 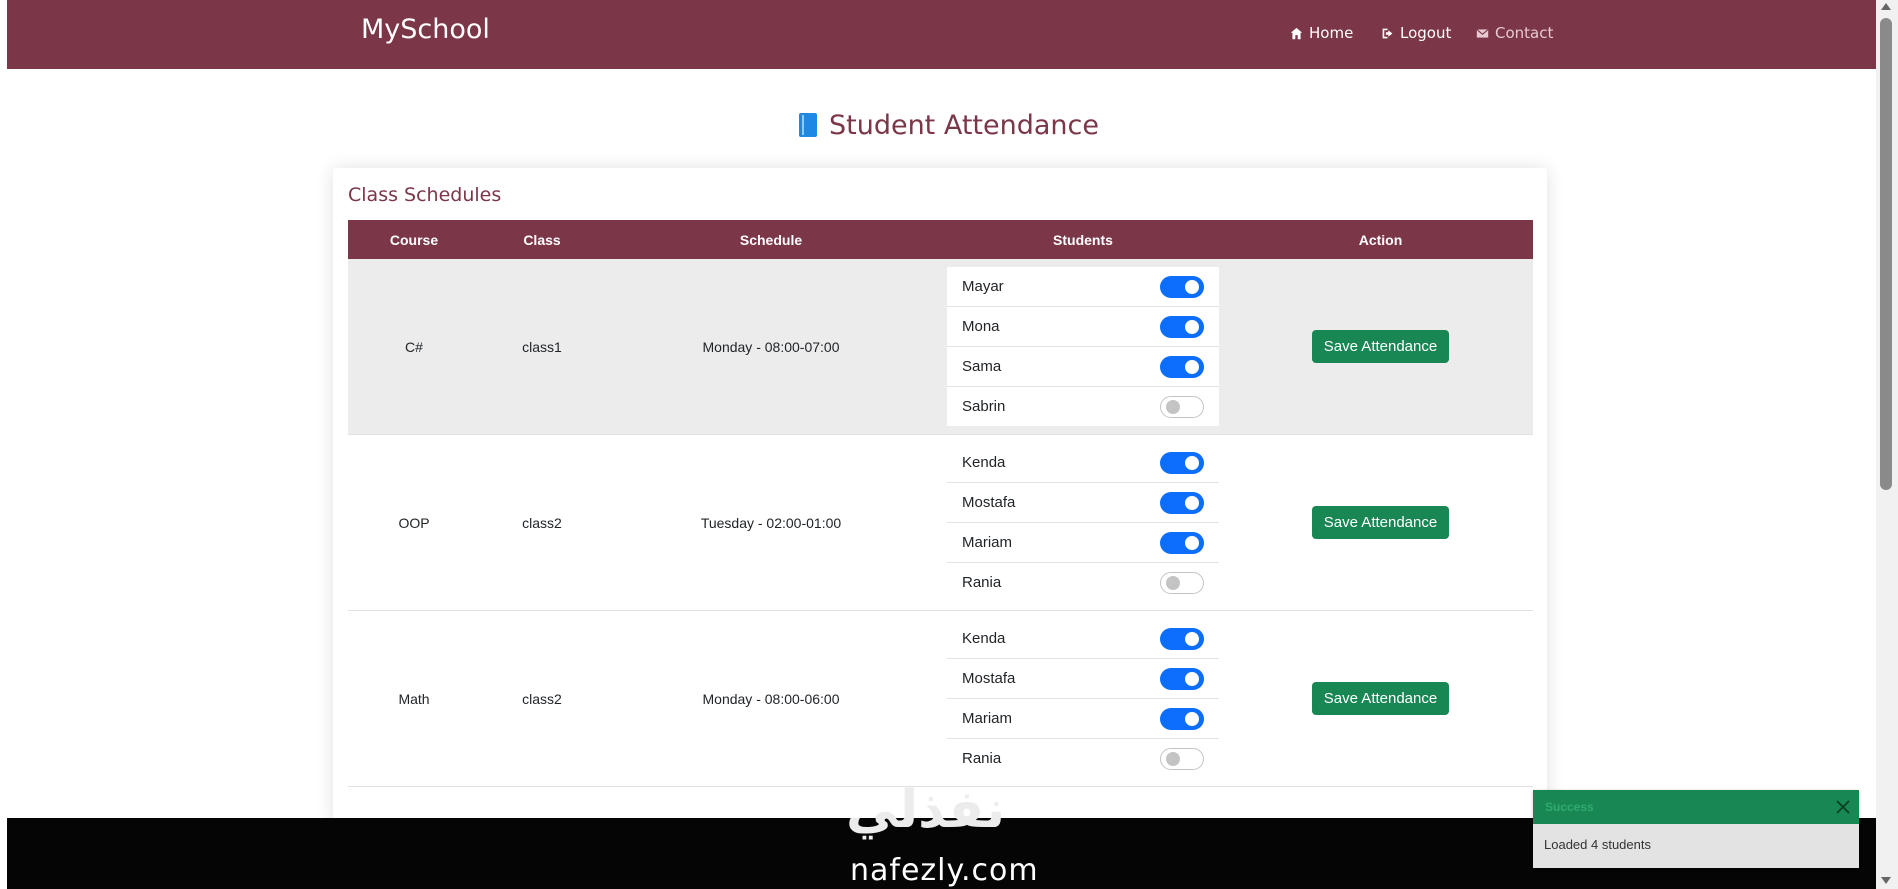 I want to click on book-icon, so click(x=807, y=125).